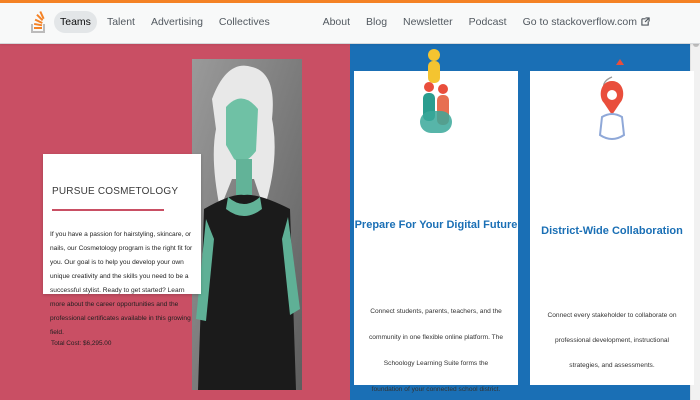 This screenshot has height=400, width=700. I want to click on nav-advertising: Advertising, so click(177, 22).